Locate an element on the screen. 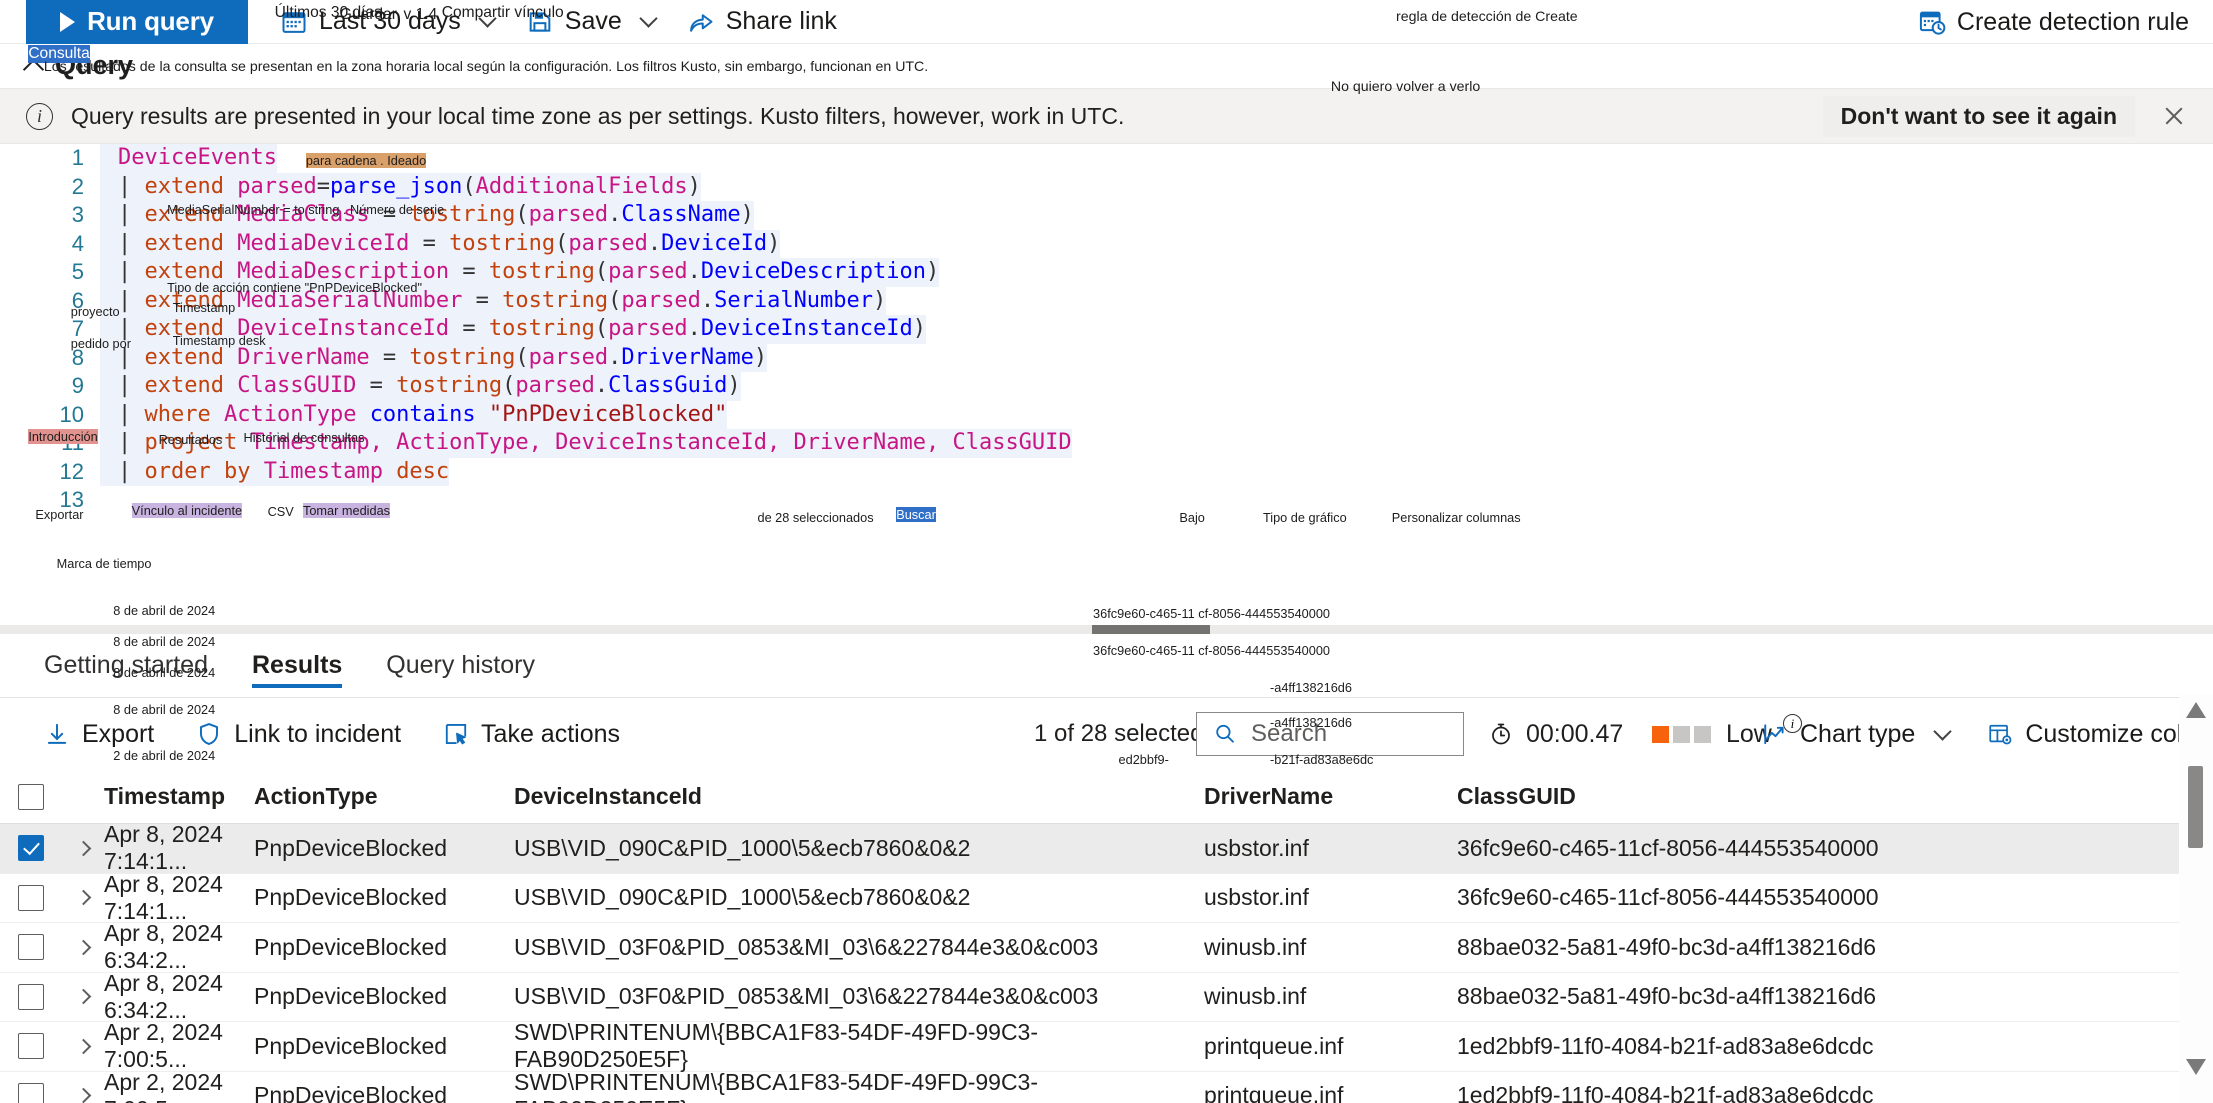  triangle-down-icon is located at coordinates (2196, 1067).